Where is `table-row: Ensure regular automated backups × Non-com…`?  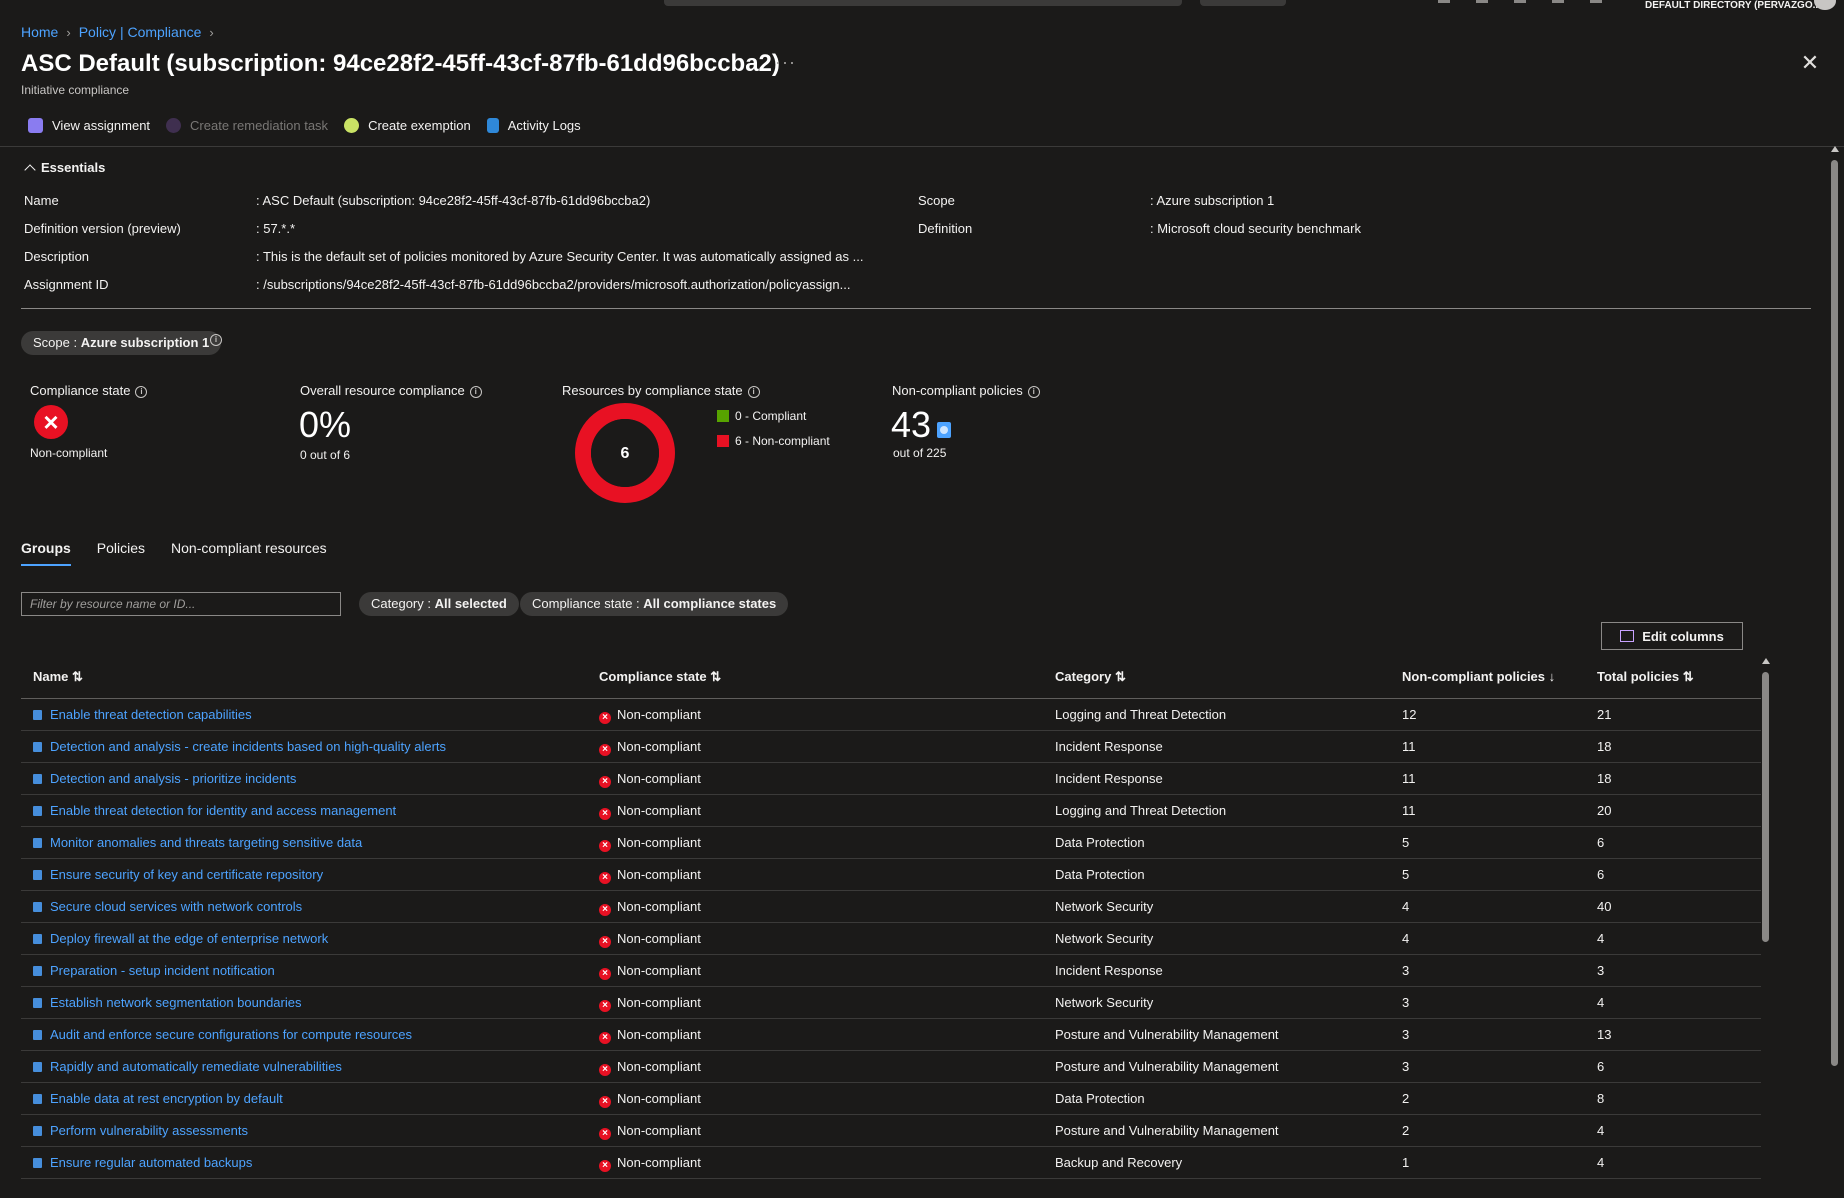
table-row: Ensure regular automated backups × Non-com… is located at coordinates (891, 1163).